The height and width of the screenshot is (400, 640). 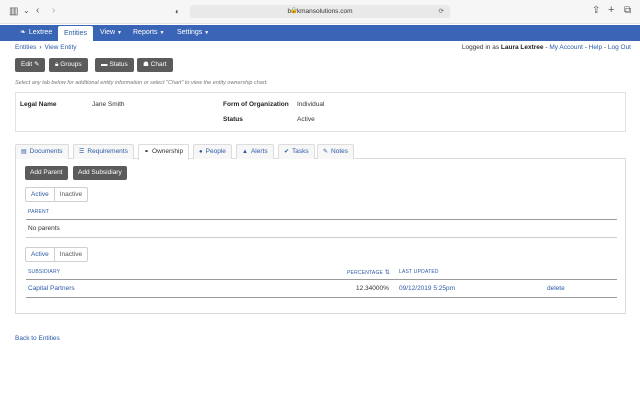 What do you see at coordinates (40, 254) in the screenshot?
I see `subsidiary-active-toggle: Active` at bounding box center [40, 254].